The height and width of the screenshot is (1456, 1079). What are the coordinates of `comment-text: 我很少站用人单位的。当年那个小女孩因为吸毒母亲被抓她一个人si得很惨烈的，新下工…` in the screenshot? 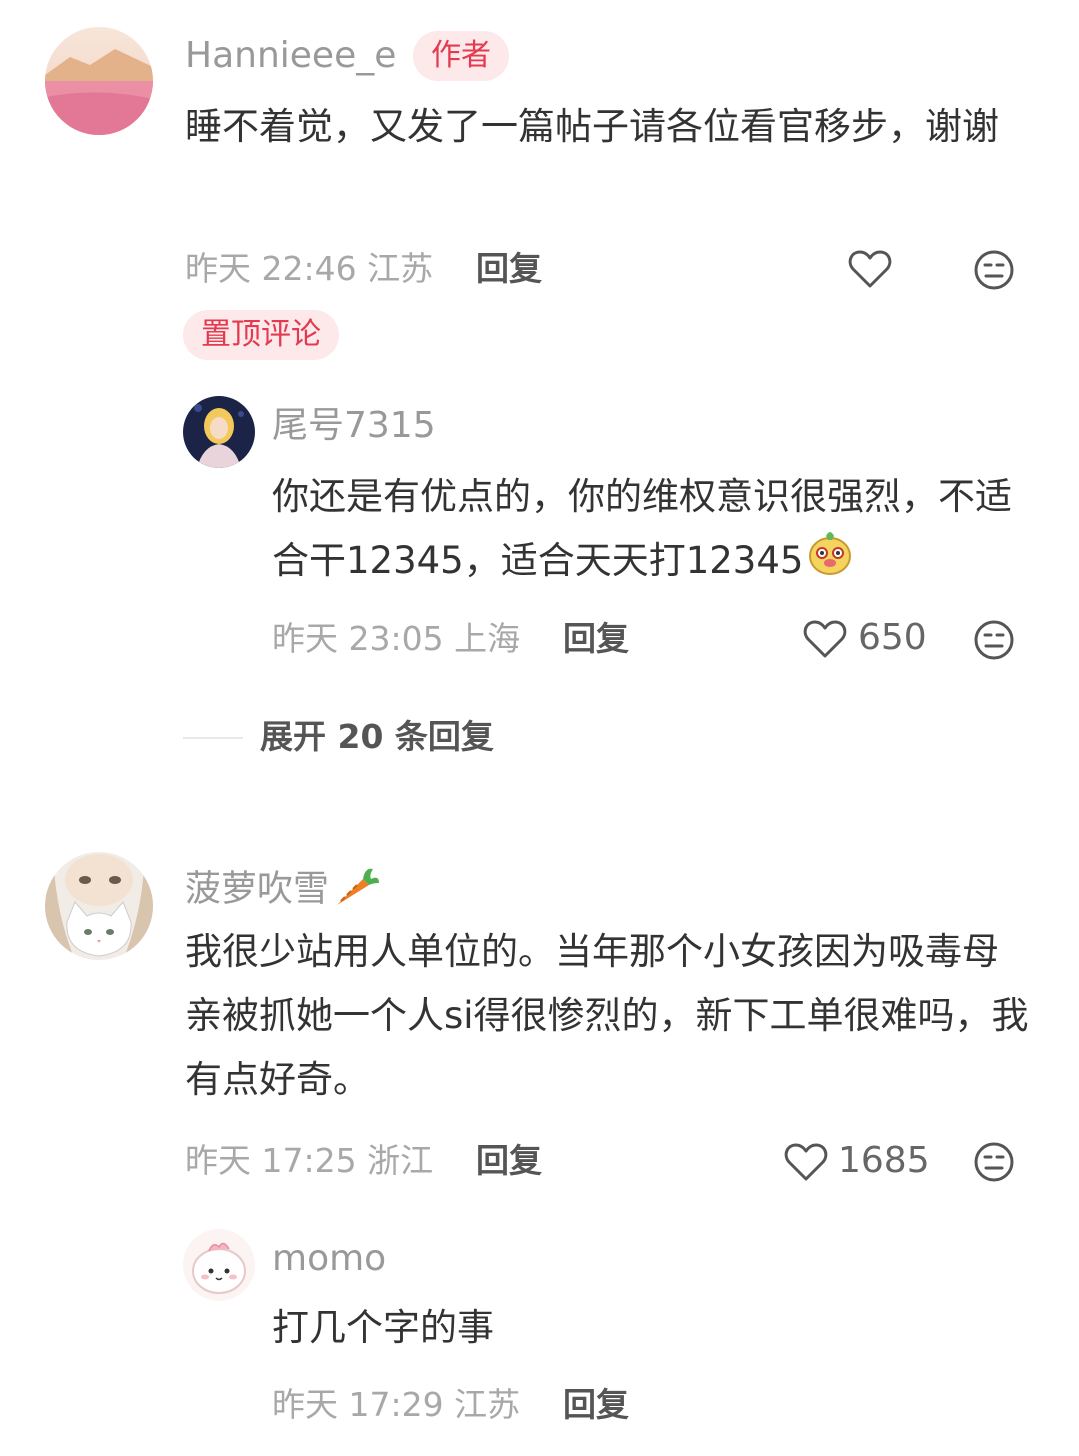 It's located at (607, 1015).